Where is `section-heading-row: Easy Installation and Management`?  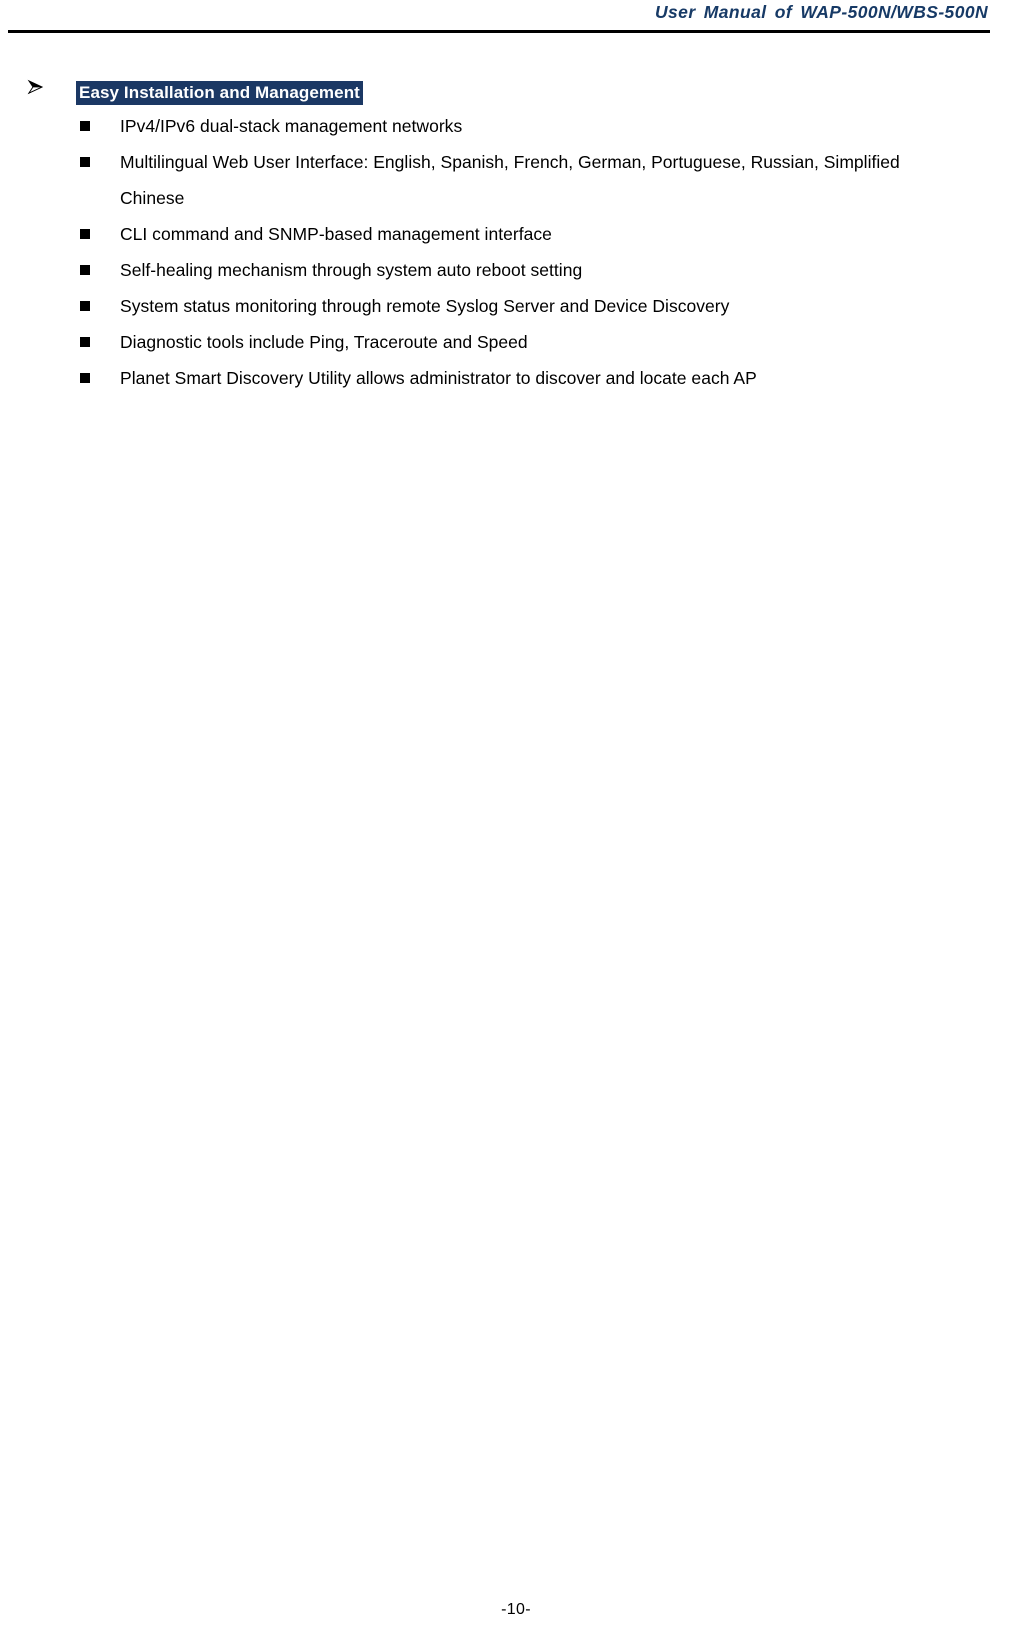
section-heading-row: Easy Installation and Management is located at coordinates (516, 91).